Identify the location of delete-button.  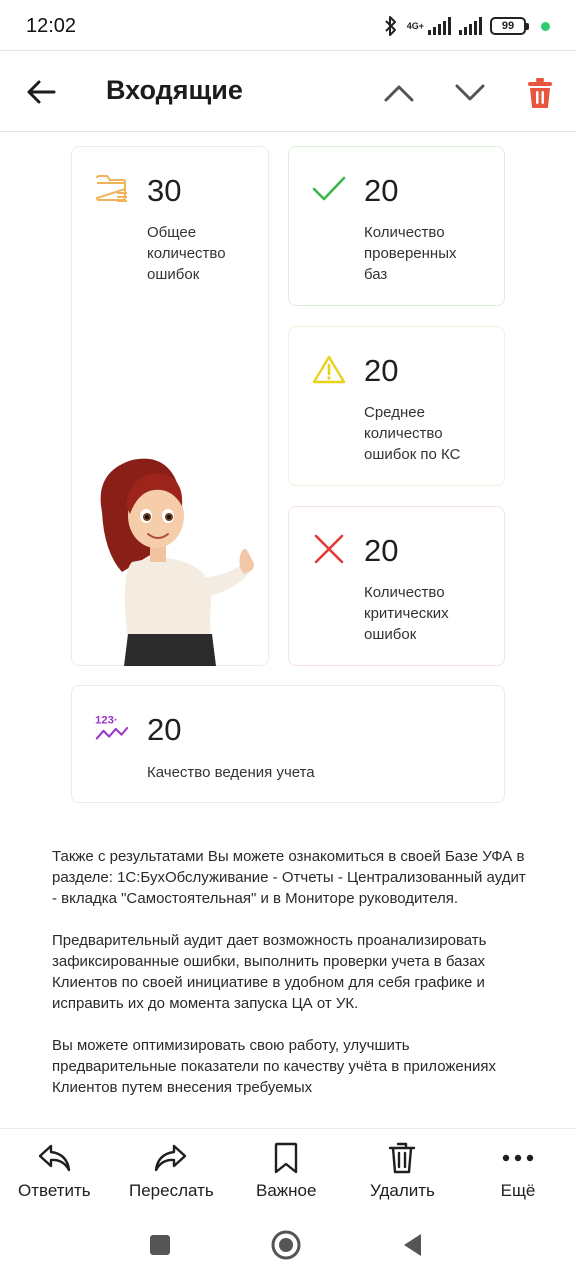
(540, 93).